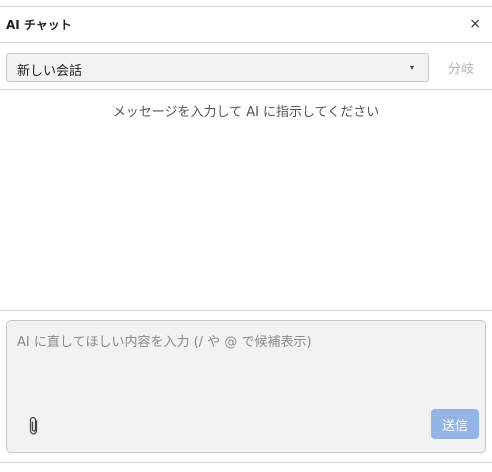  What do you see at coordinates (455, 424) in the screenshot?
I see `send-button: 送信` at bounding box center [455, 424].